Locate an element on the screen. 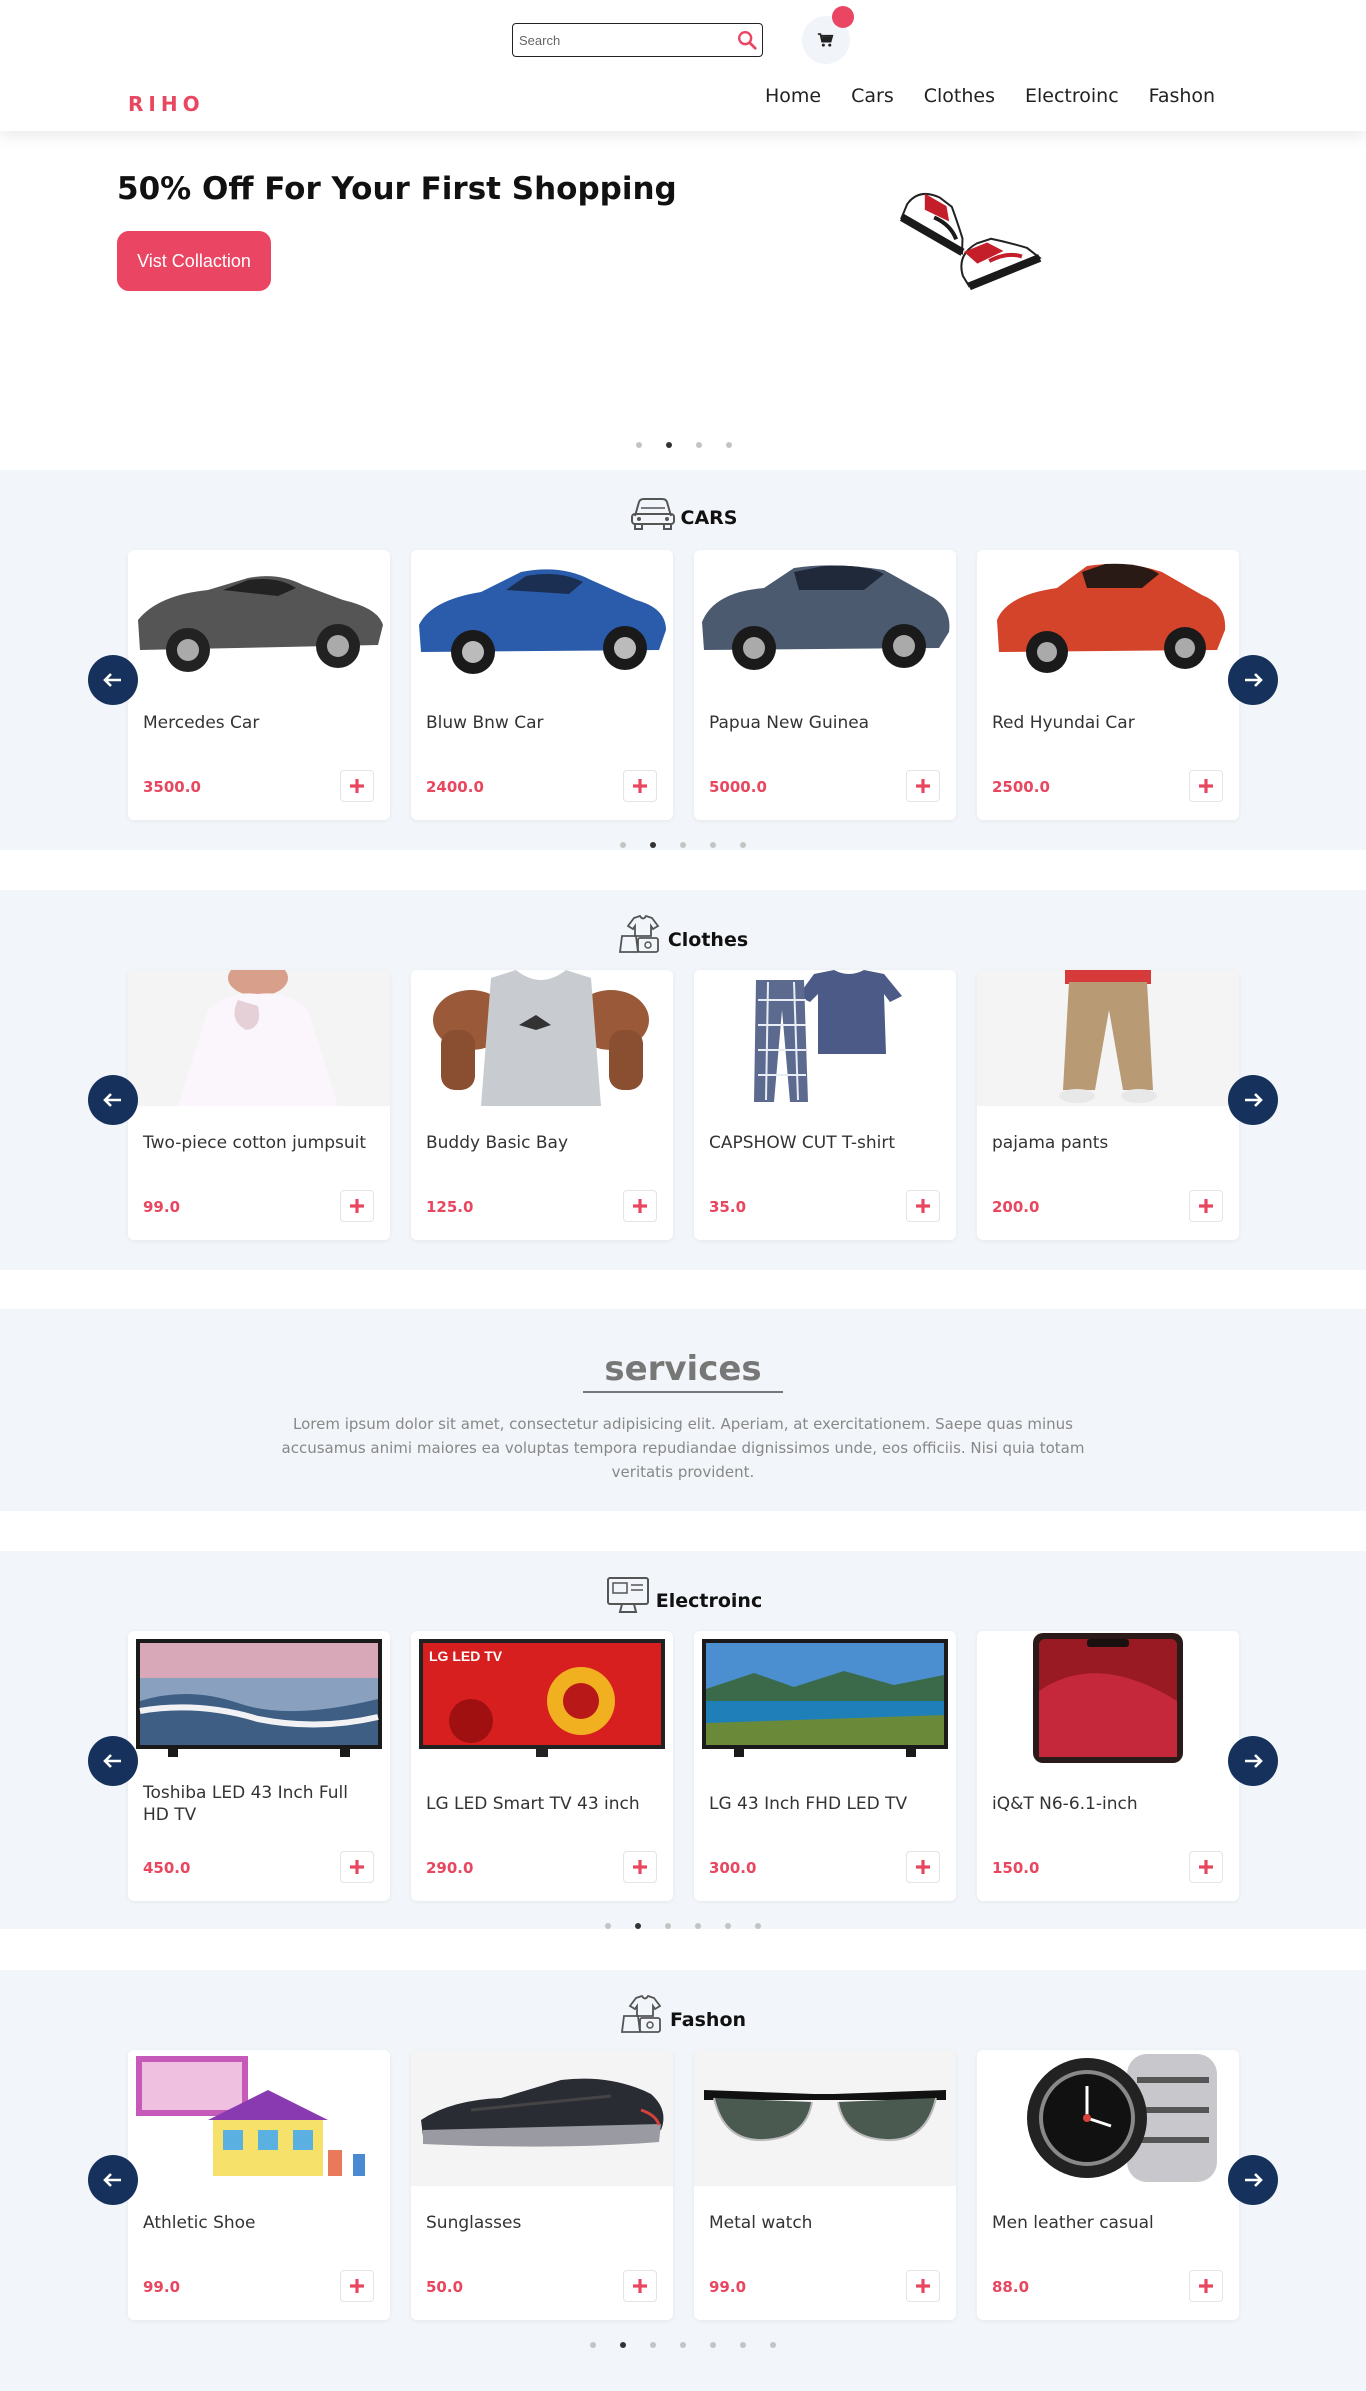  site-logo: RIHO is located at coordinates (166, 104).